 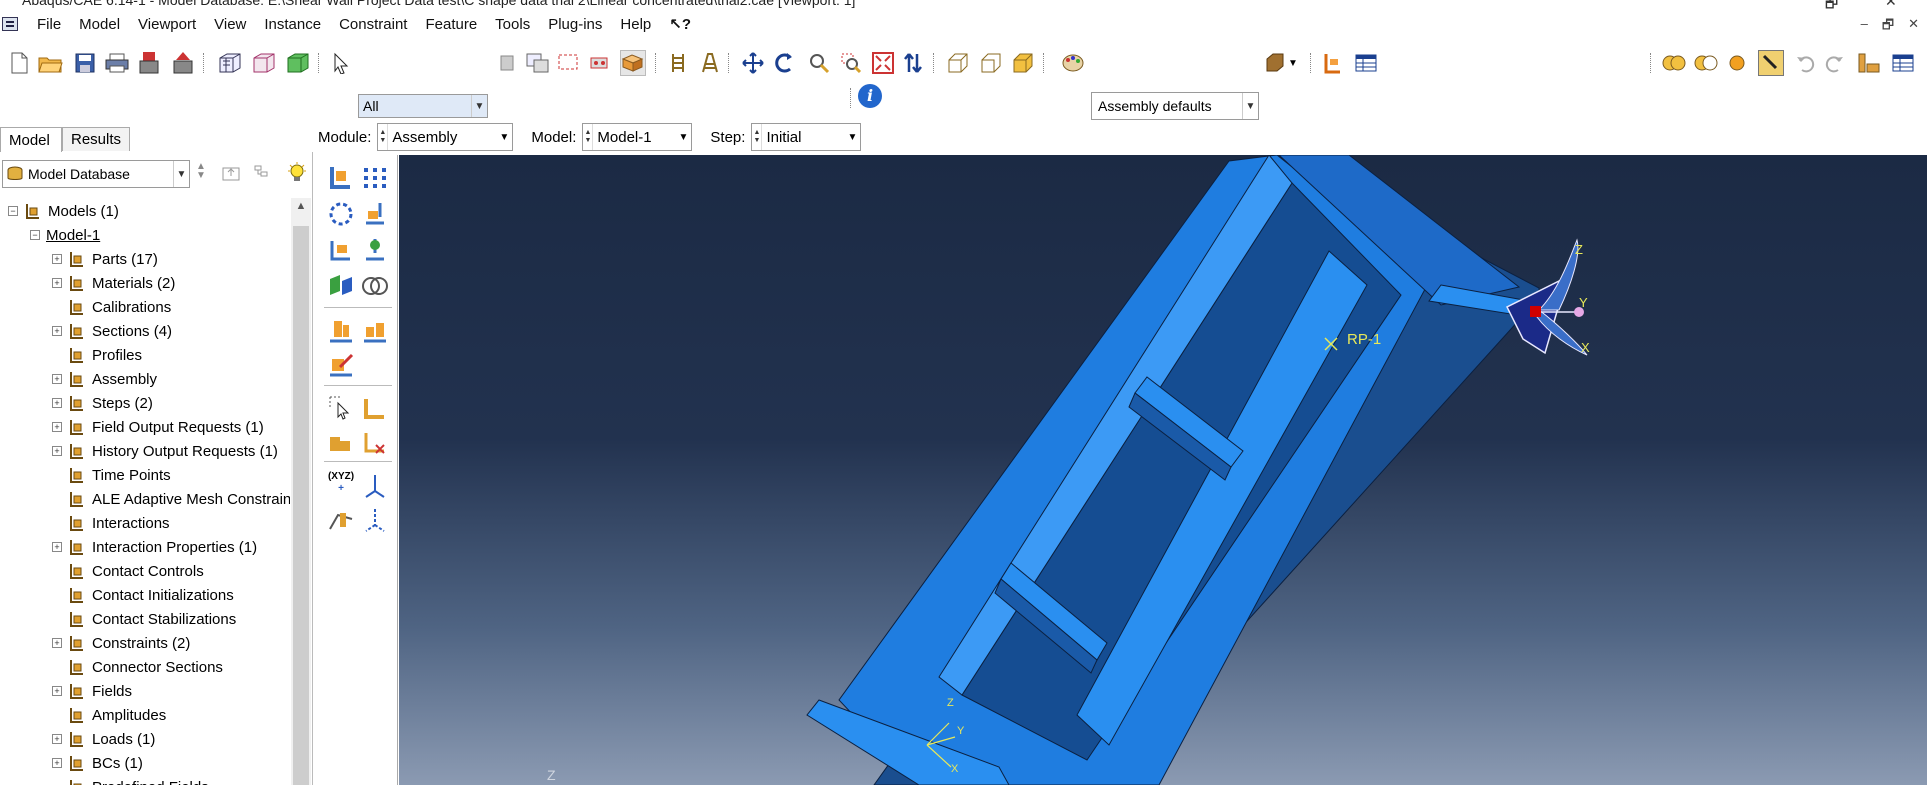 What do you see at coordinates (375, 250) in the screenshot?
I see `translate-to-icon` at bounding box center [375, 250].